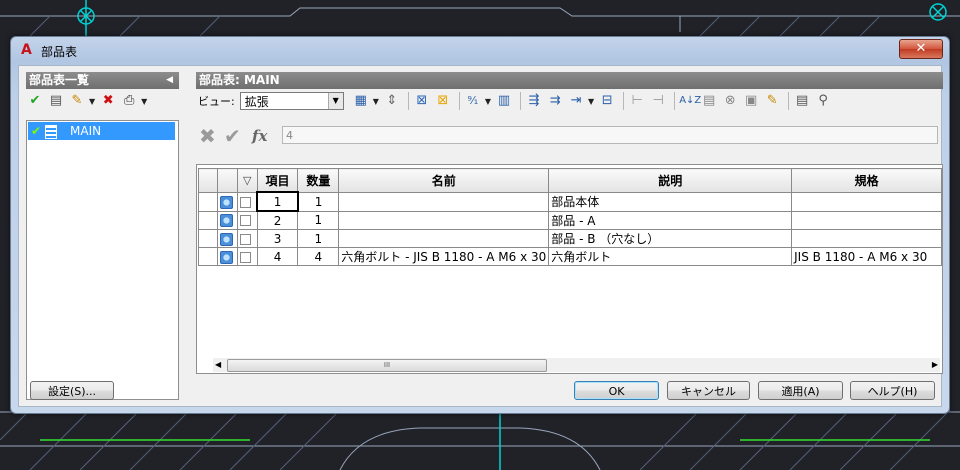 The image size is (960, 470). What do you see at coordinates (277, 180) in the screenshot?
I see `column-header-item: 項目` at bounding box center [277, 180].